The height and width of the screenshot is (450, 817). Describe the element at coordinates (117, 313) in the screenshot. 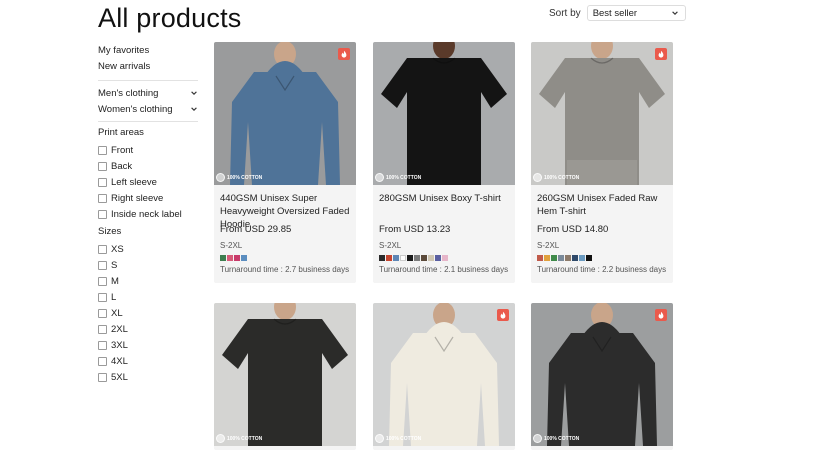

I see `size-label: XL` at that location.